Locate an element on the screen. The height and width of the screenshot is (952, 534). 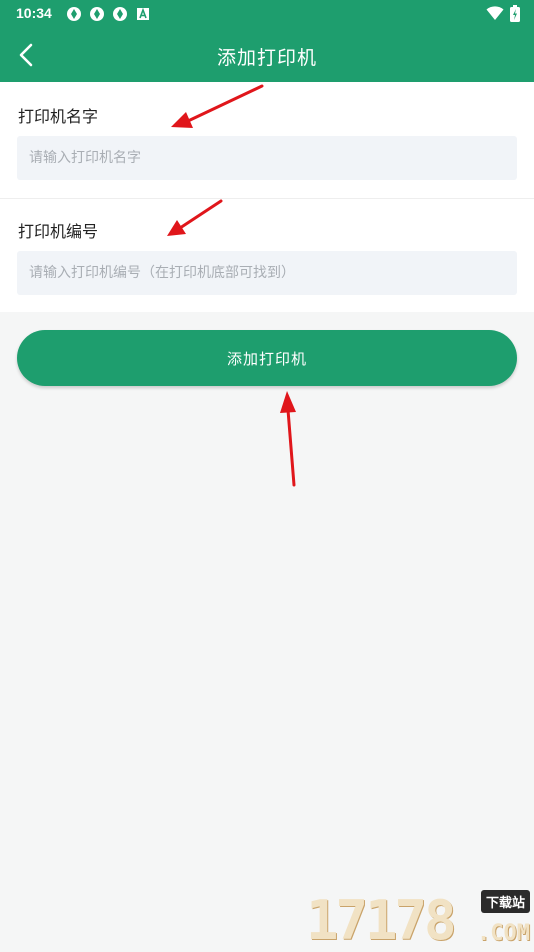
status-system-icons is located at coordinates (503, 13).